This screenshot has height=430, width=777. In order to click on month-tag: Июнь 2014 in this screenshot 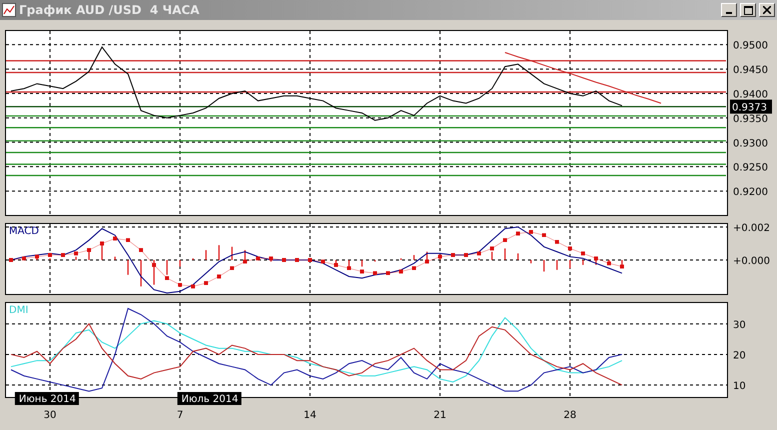, I will do `click(46, 398)`.